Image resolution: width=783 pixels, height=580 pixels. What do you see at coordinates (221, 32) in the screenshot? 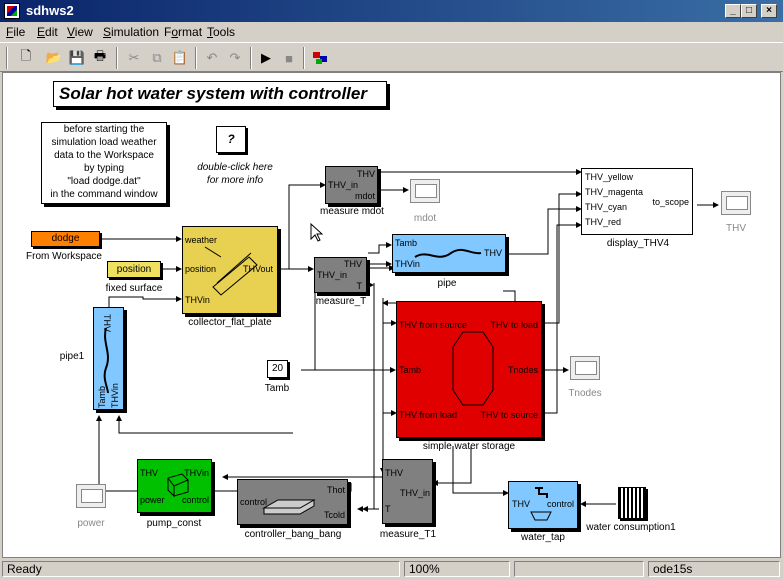
I see `menu-tools: Tools` at bounding box center [221, 32].